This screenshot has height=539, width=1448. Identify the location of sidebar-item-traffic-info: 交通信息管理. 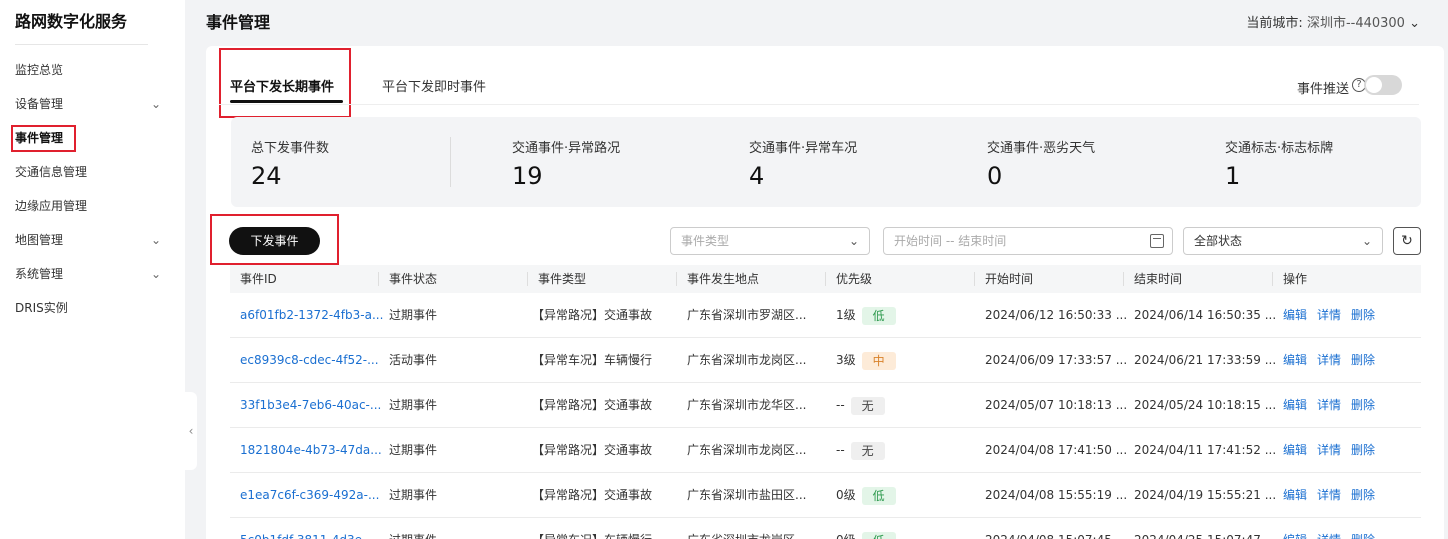
(90, 172).